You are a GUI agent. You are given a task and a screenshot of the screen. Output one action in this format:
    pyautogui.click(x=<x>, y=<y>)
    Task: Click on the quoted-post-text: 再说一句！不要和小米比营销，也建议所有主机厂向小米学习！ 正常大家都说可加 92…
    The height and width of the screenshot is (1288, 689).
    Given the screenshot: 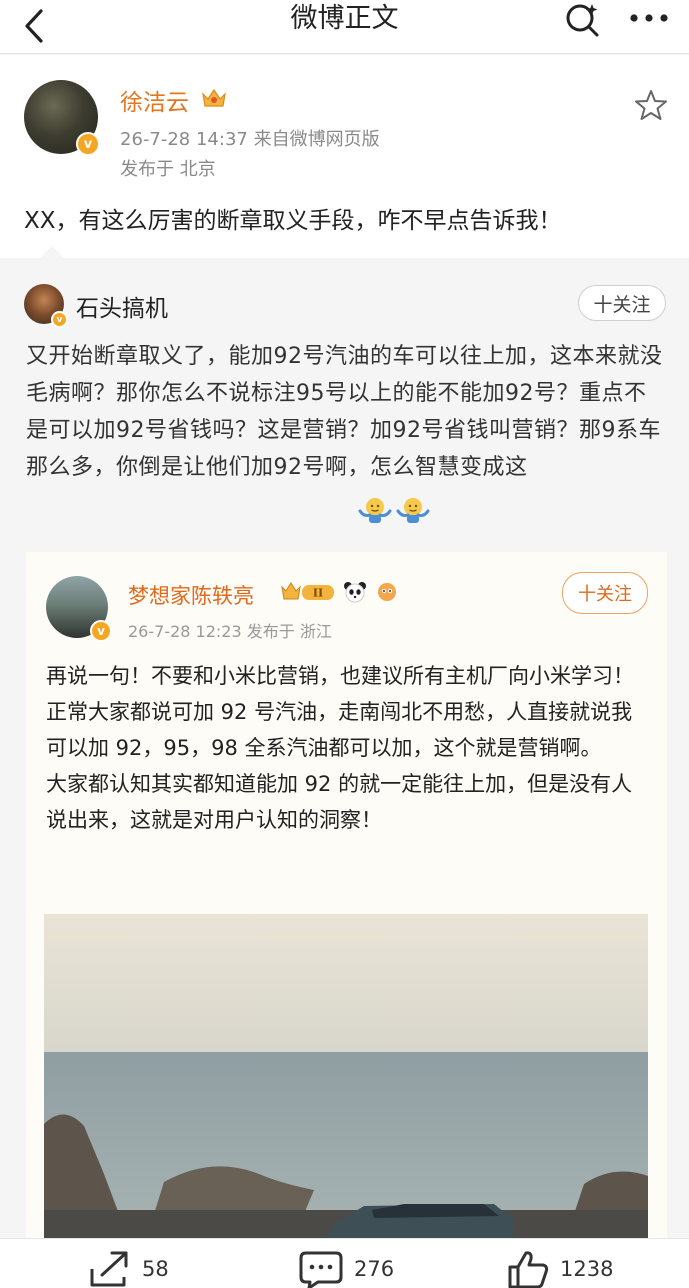 What is the action you would take?
    pyautogui.click(x=348, y=748)
    